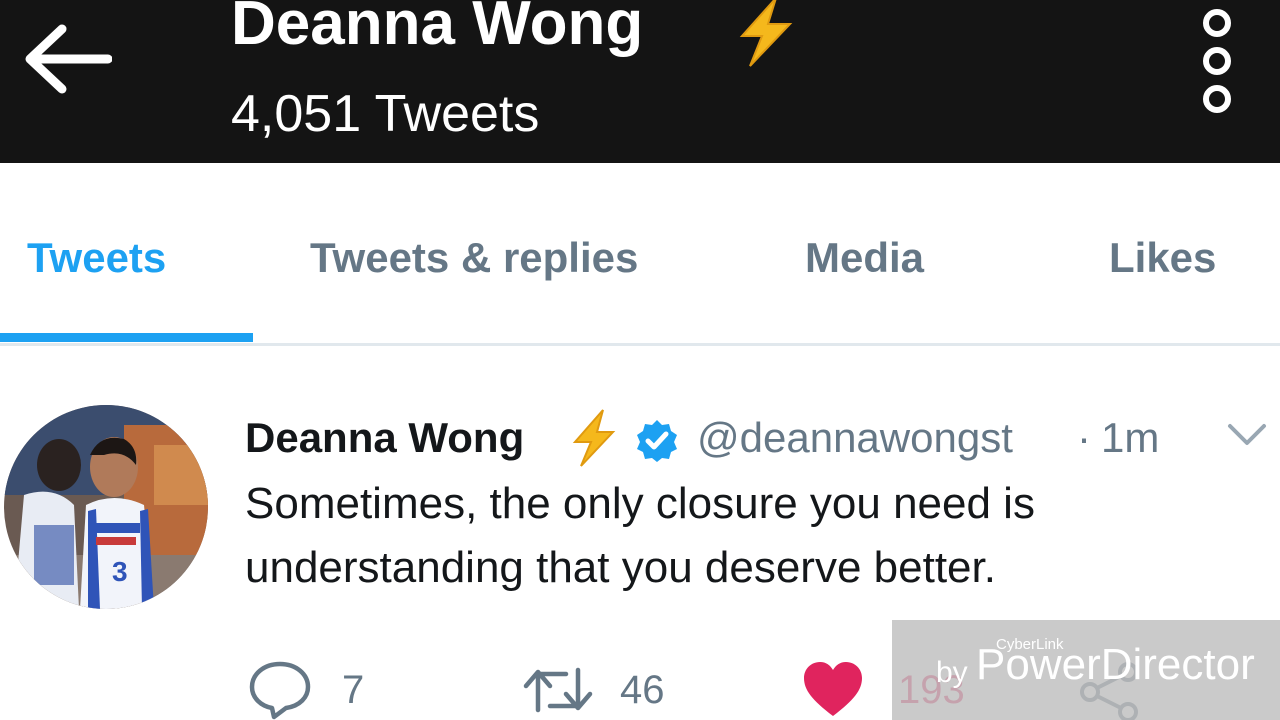 This screenshot has height=720, width=1280. I want to click on retweet-count: 46, so click(642, 690).